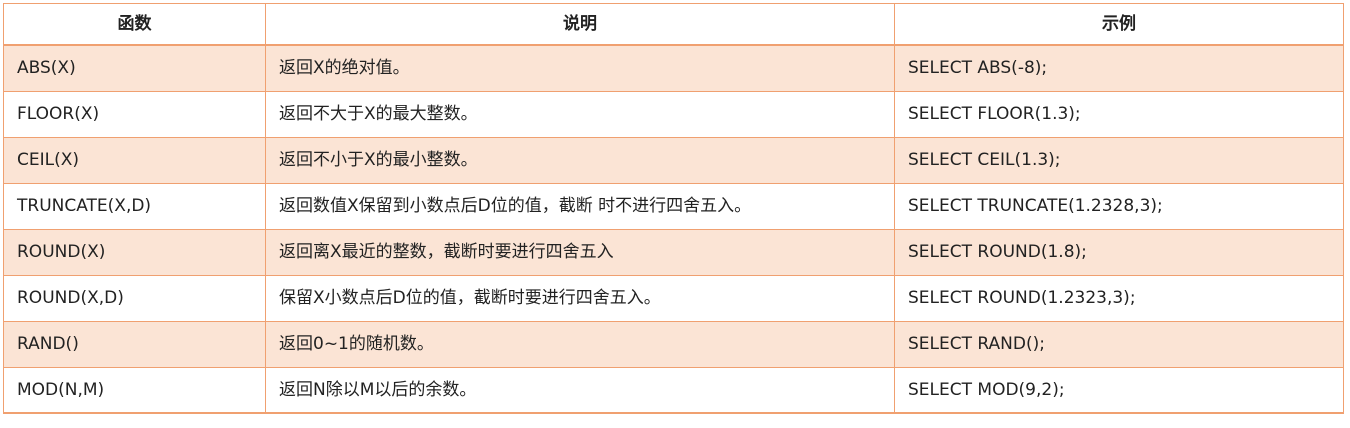 The height and width of the screenshot is (428, 1350). What do you see at coordinates (580, 252) in the screenshot?
I see `cell-description: 返回离X最近的整数，截断时要进行四舍五入` at bounding box center [580, 252].